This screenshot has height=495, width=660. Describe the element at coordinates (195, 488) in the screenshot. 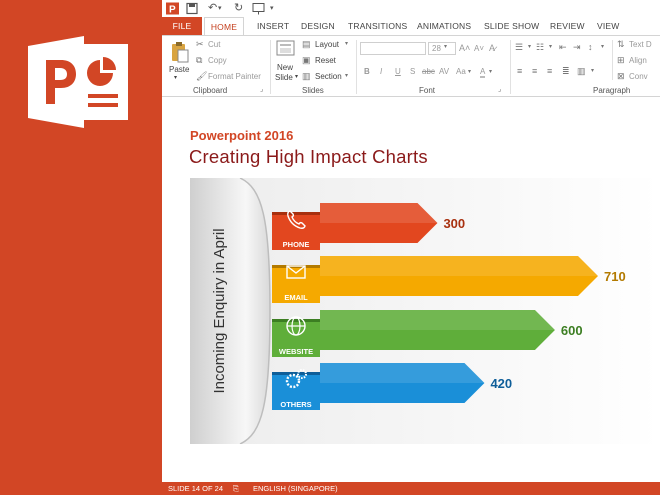

I see `slide-counter: SLIDE 14 OF 24` at that location.